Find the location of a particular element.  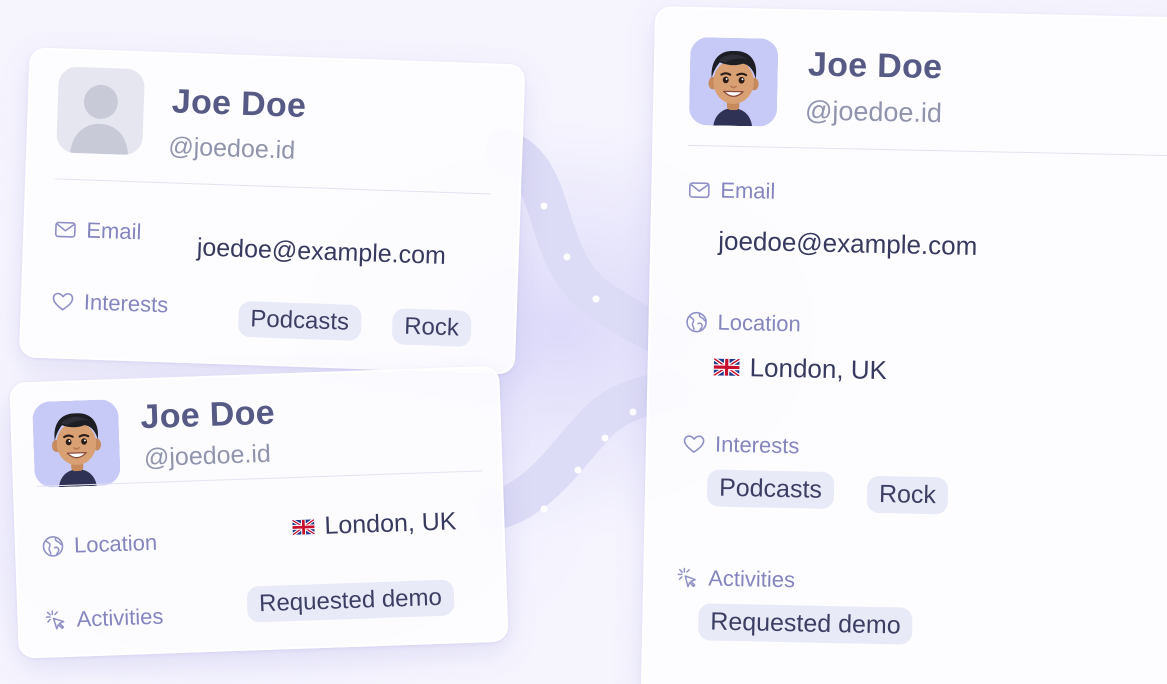

avatar-placeholder is located at coordinates (101, 111).